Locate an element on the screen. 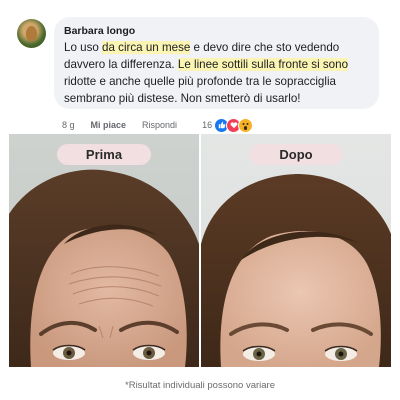  reply-button: Rispondi is located at coordinates (159, 125).